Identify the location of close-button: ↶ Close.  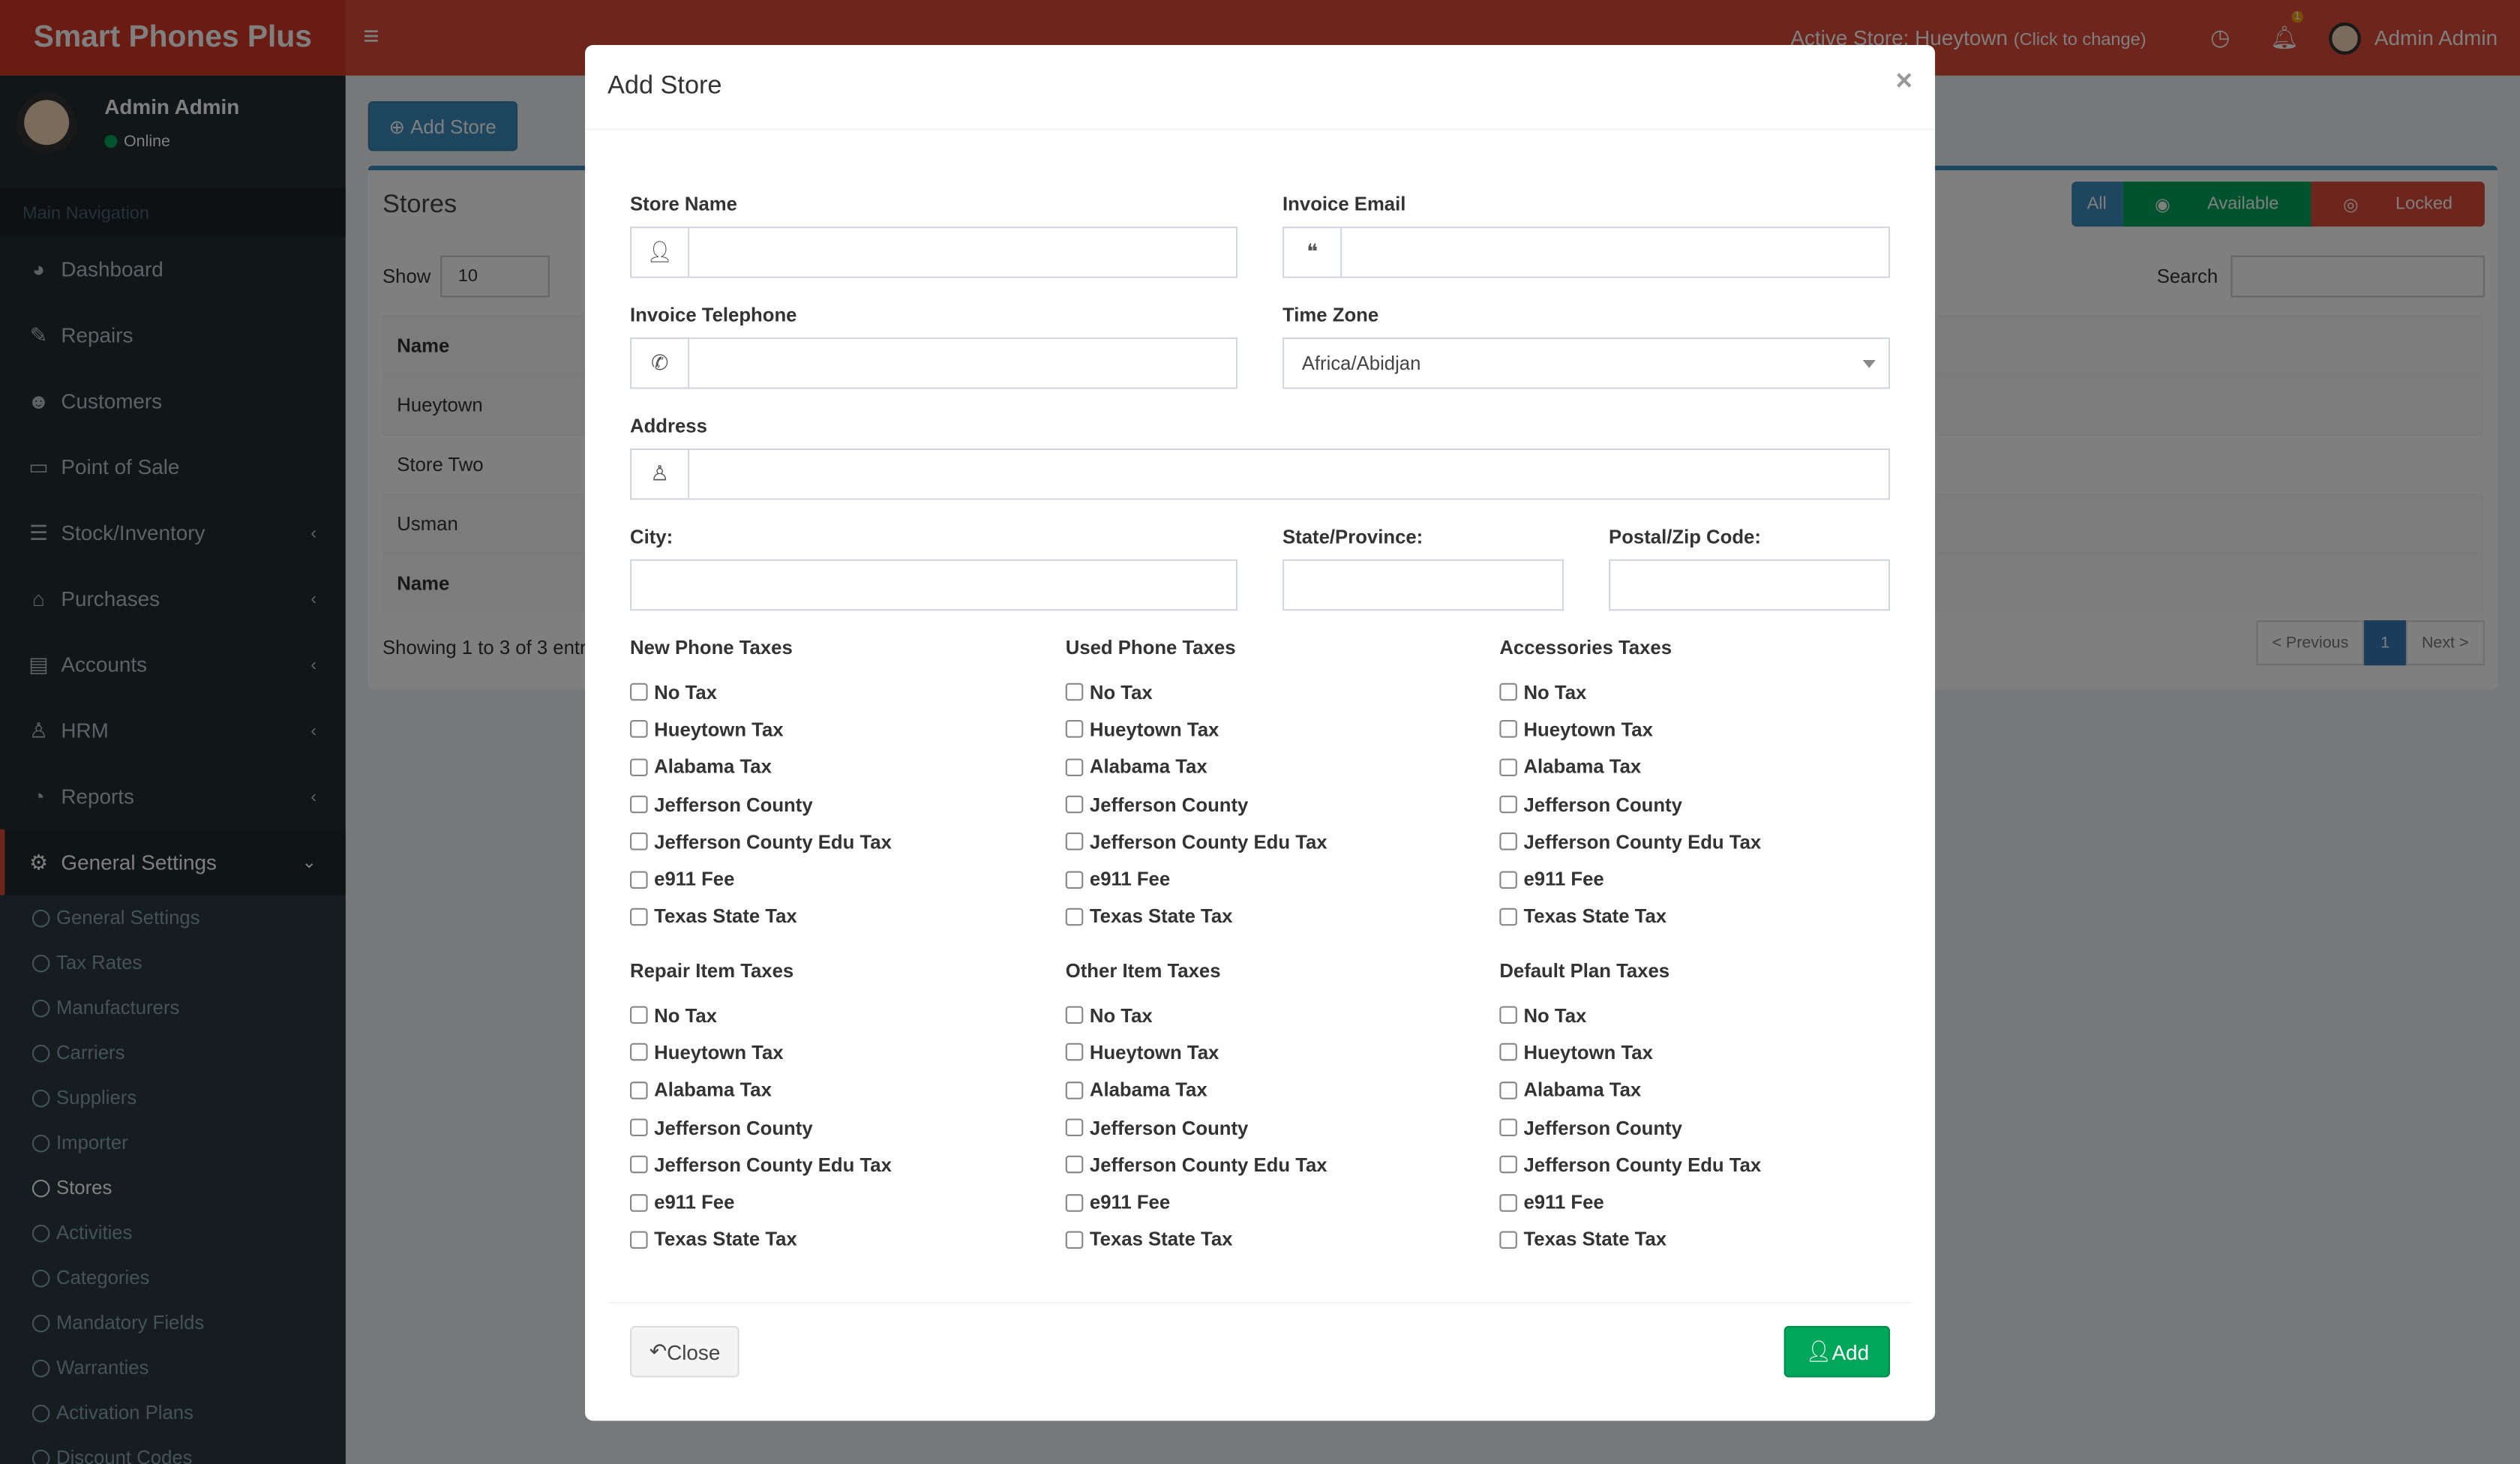
(685, 1351).